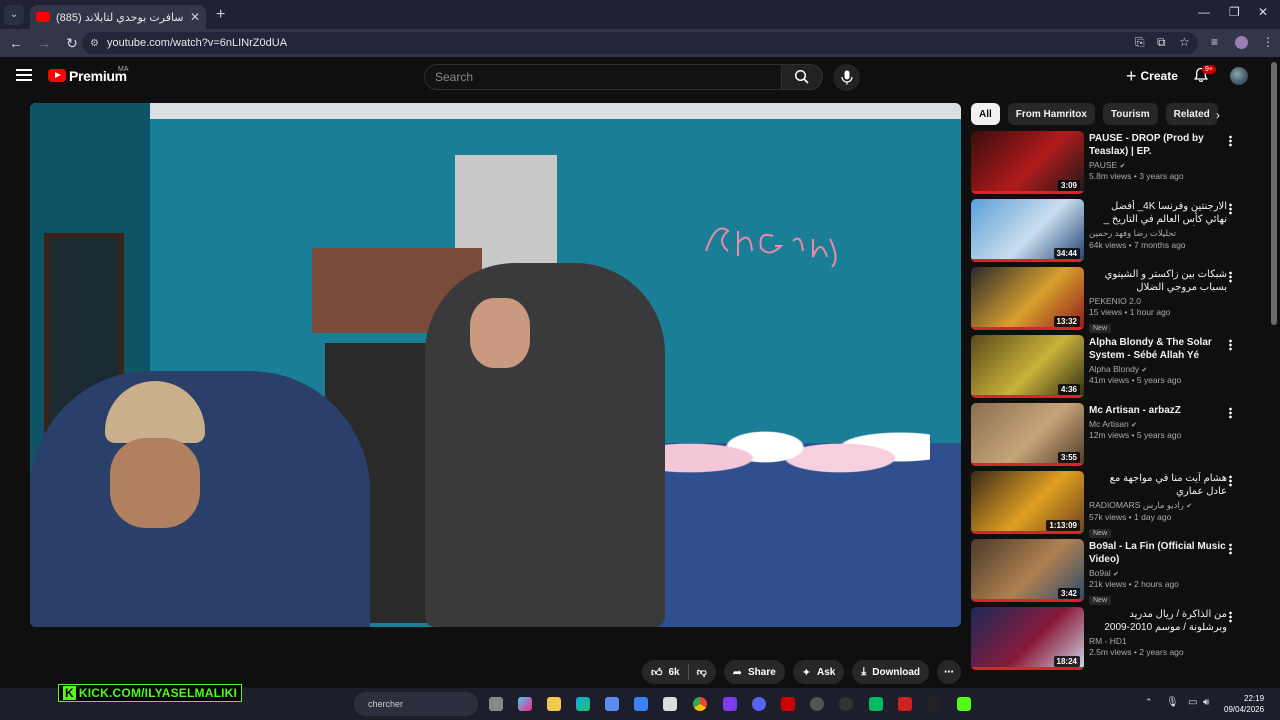 The image size is (1280, 720). What do you see at coordinates (14, 14) in the screenshot?
I see `tab-search-button: ⌄` at bounding box center [14, 14].